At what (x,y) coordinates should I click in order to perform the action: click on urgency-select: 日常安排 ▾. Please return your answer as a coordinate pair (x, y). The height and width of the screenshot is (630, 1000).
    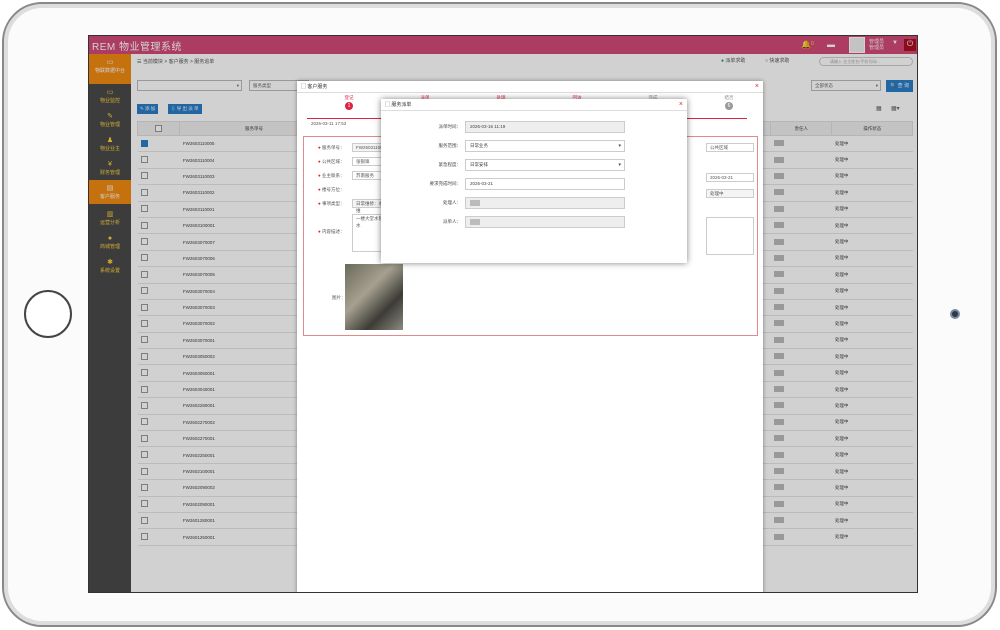
    Looking at the image, I should click on (545, 165).